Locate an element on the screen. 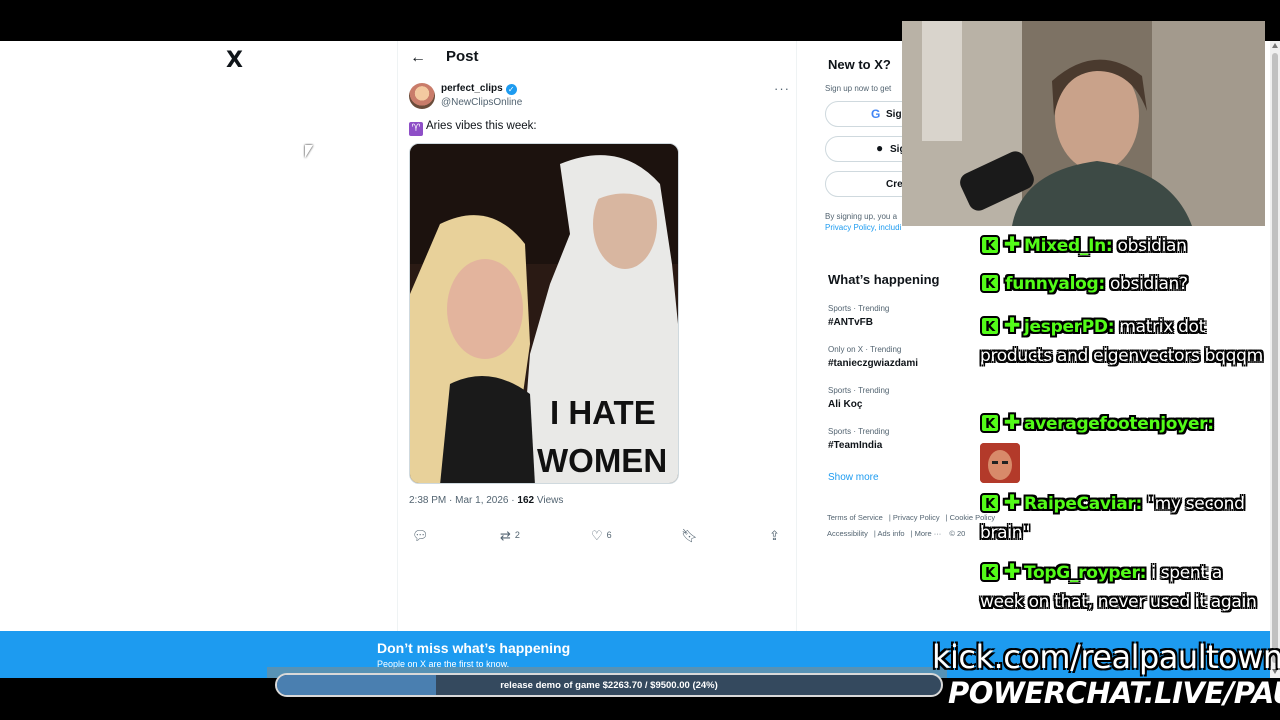  bookmark-button: 🔖︎ is located at coordinates (689, 536).